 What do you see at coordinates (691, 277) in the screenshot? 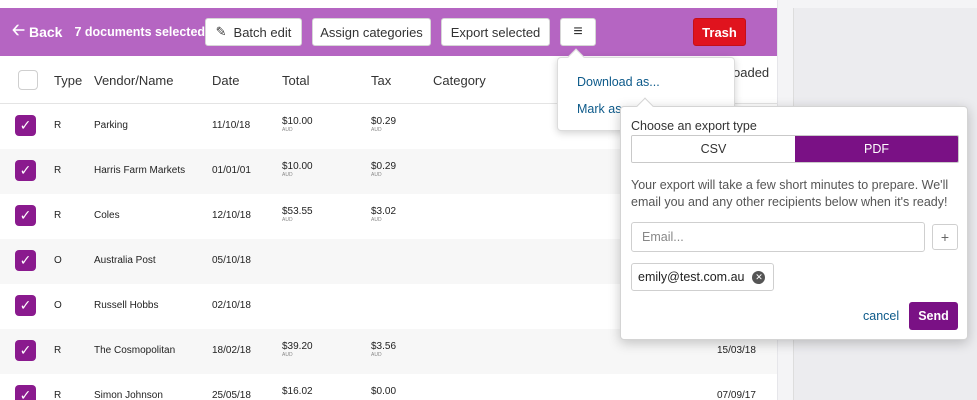
I see `recipient-email: emily@test.com.au` at bounding box center [691, 277].